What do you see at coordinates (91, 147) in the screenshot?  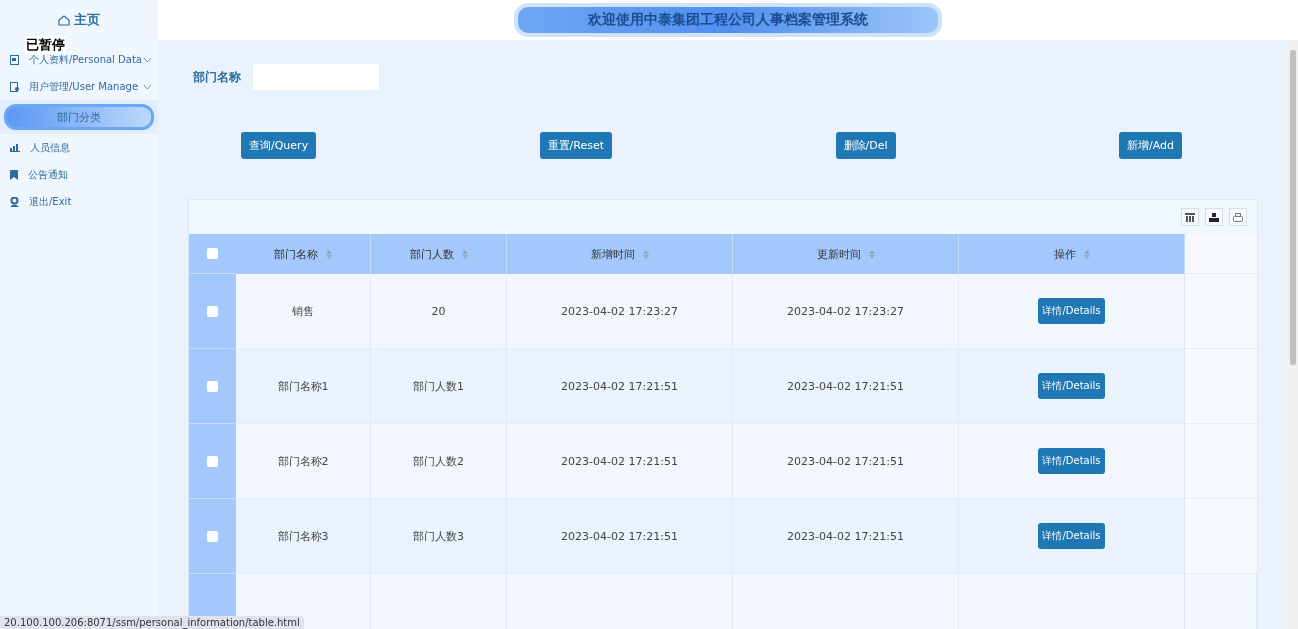 I see `sidebar-item: 人员信息` at bounding box center [91, 147].